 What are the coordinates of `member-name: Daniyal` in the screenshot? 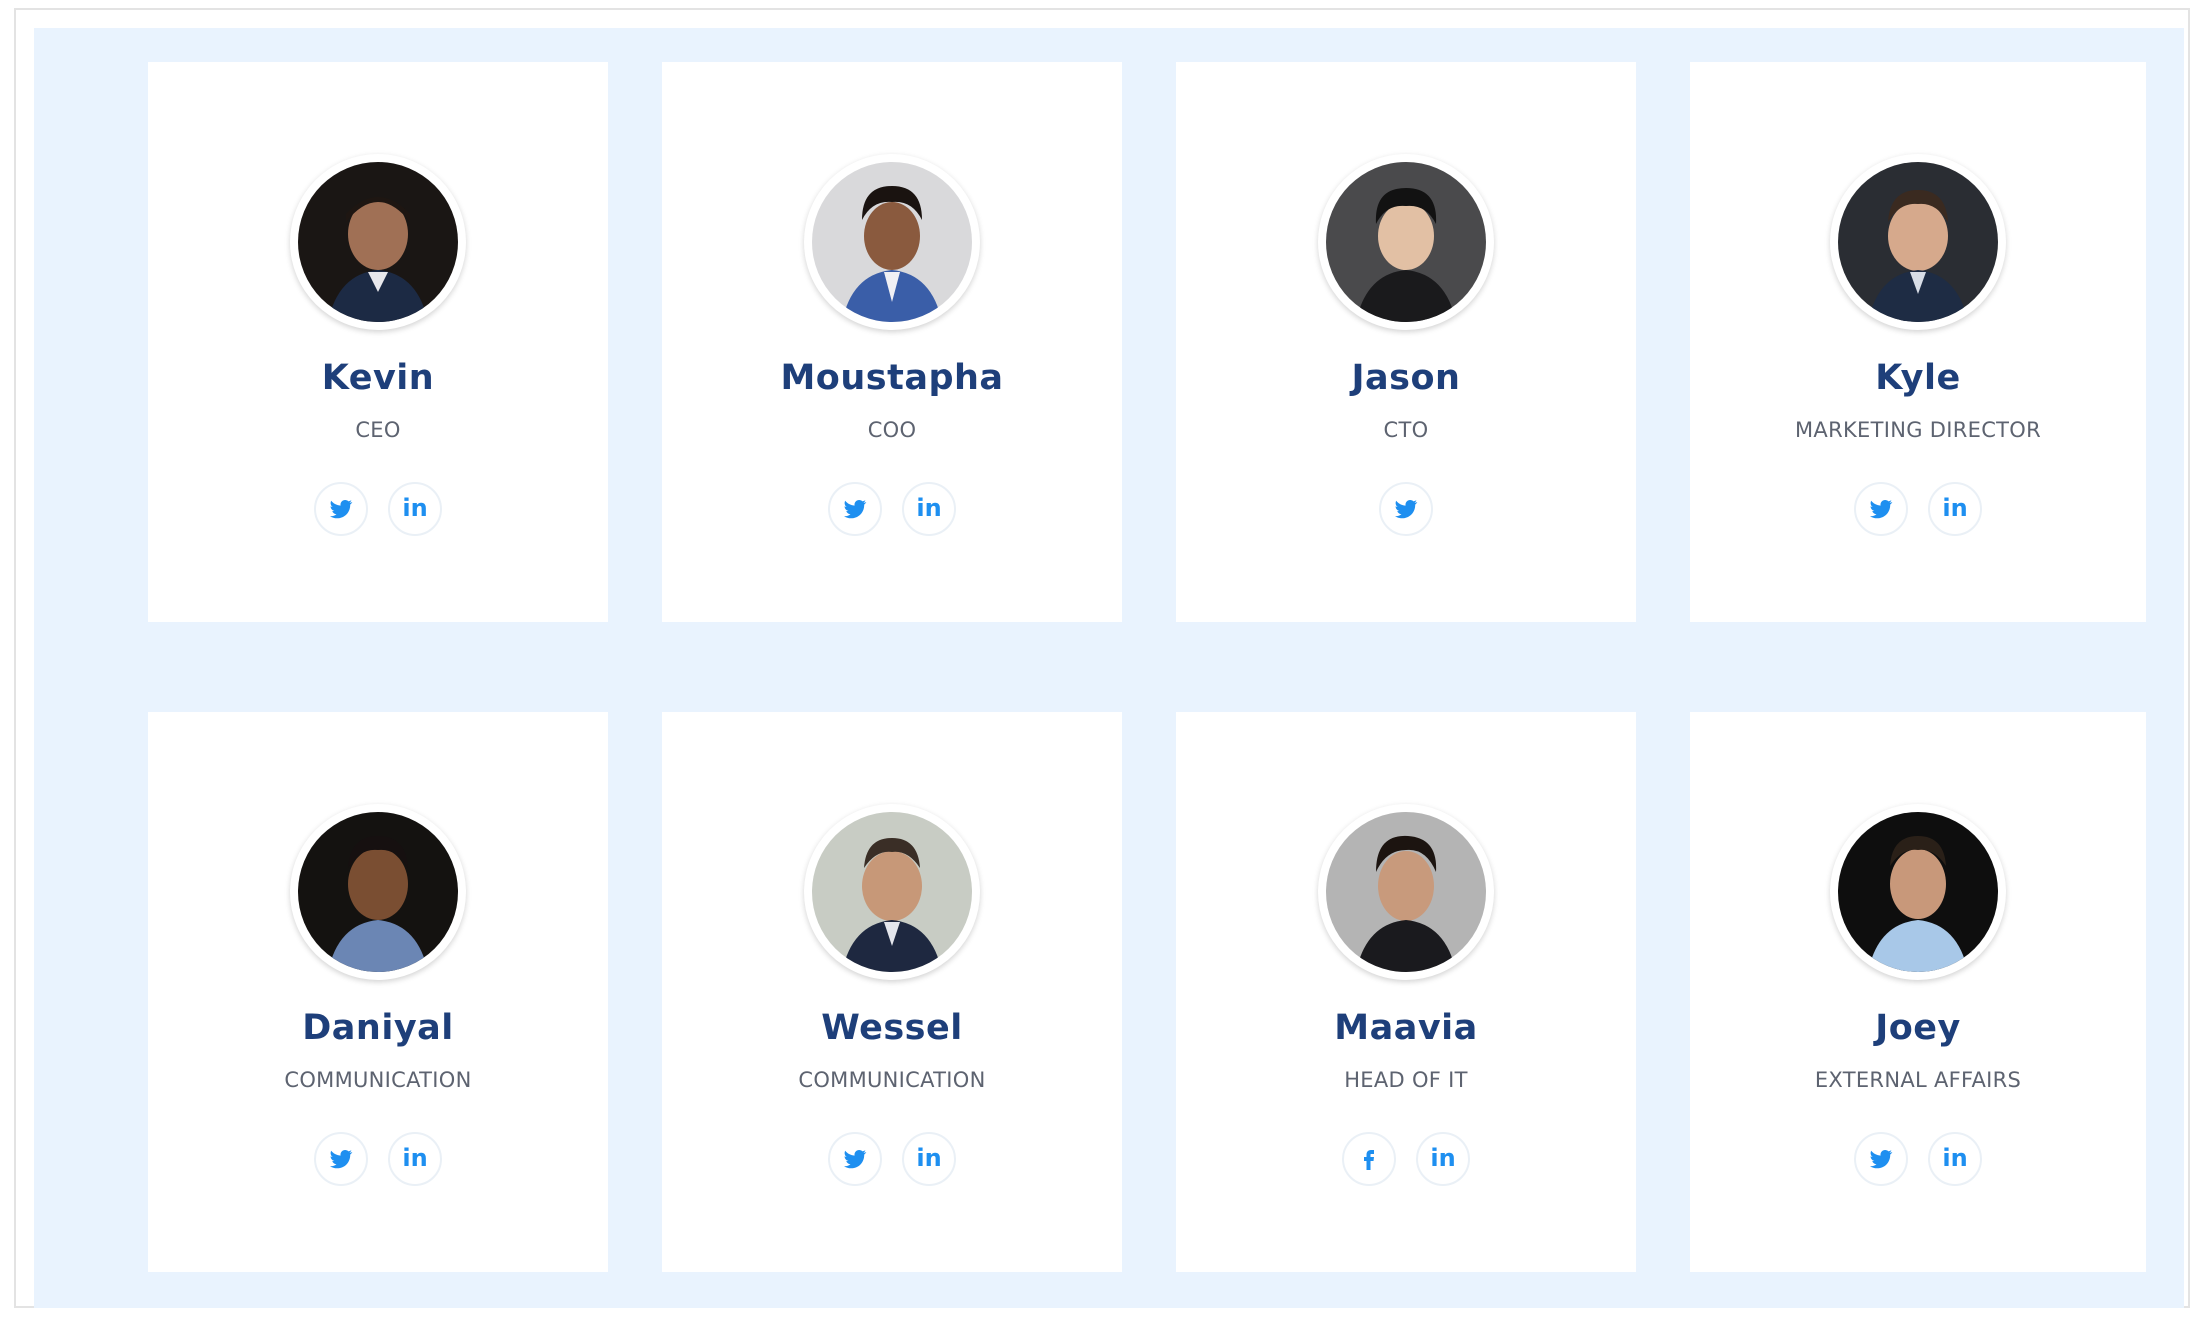 It's located at (378, 1028).